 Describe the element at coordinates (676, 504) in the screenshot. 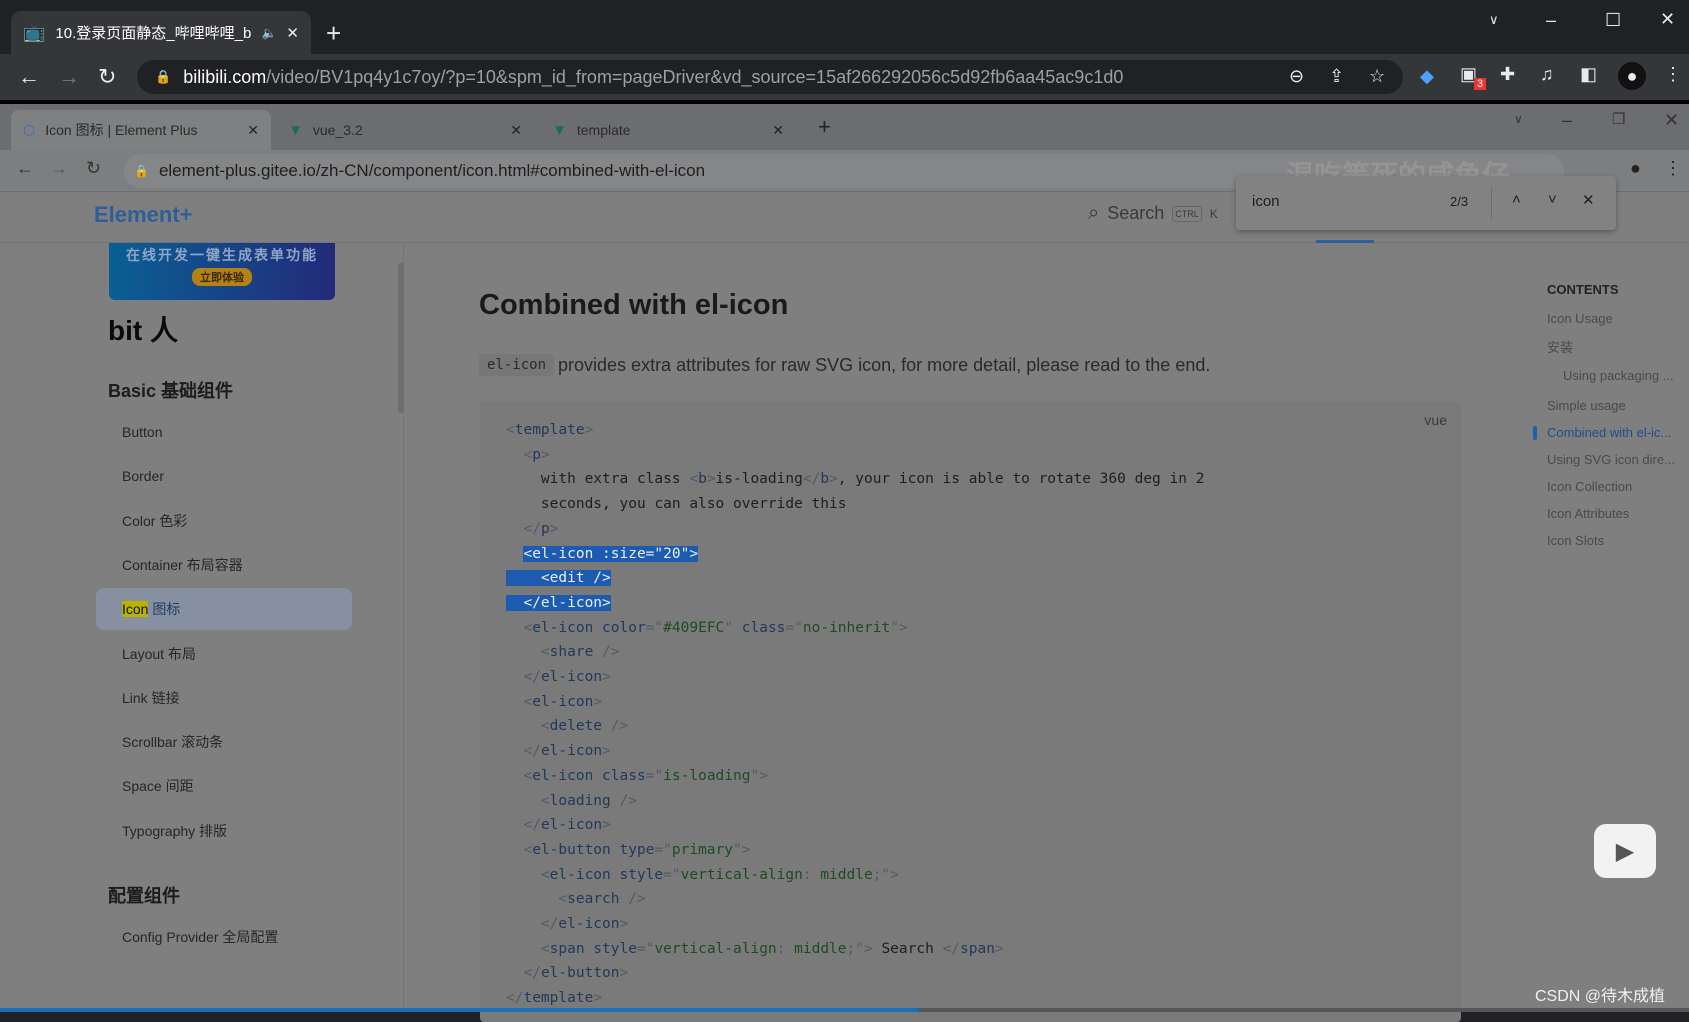

I see `code-token: seconds, you can also override this` at that location.